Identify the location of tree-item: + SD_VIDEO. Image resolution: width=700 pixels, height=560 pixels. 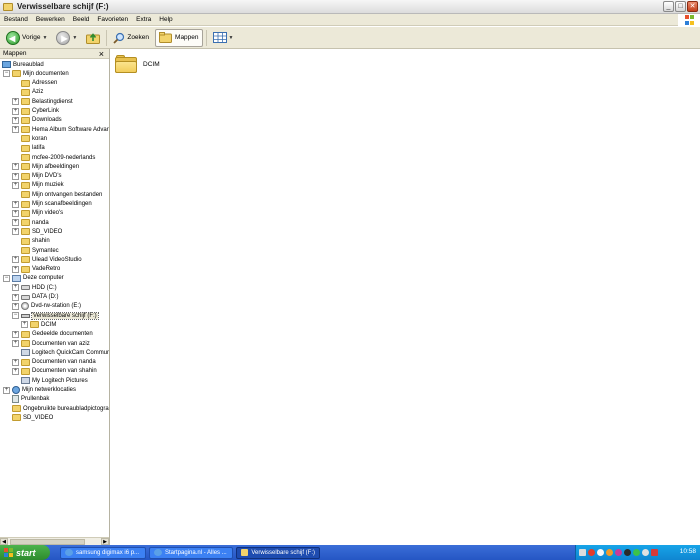
(37, 231).